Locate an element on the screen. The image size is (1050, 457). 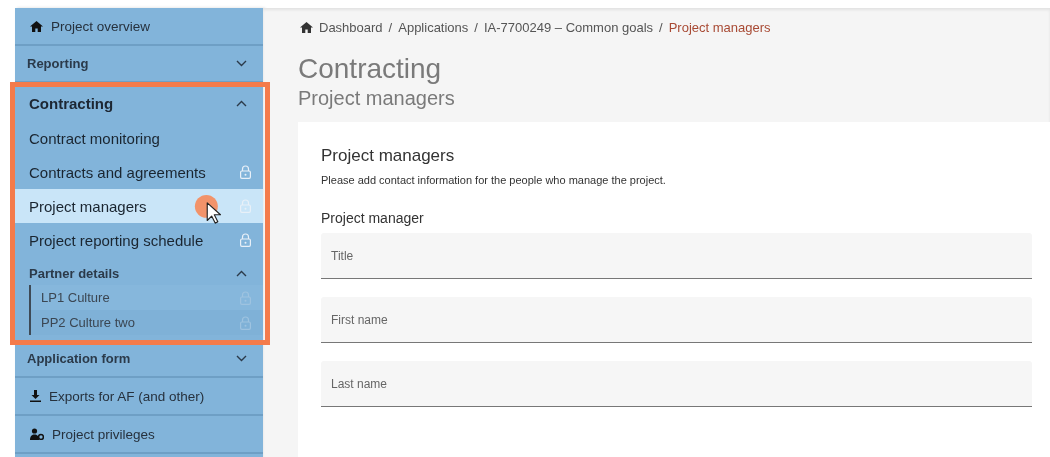
section-label: Project manager is located at coordinates (373, 218).